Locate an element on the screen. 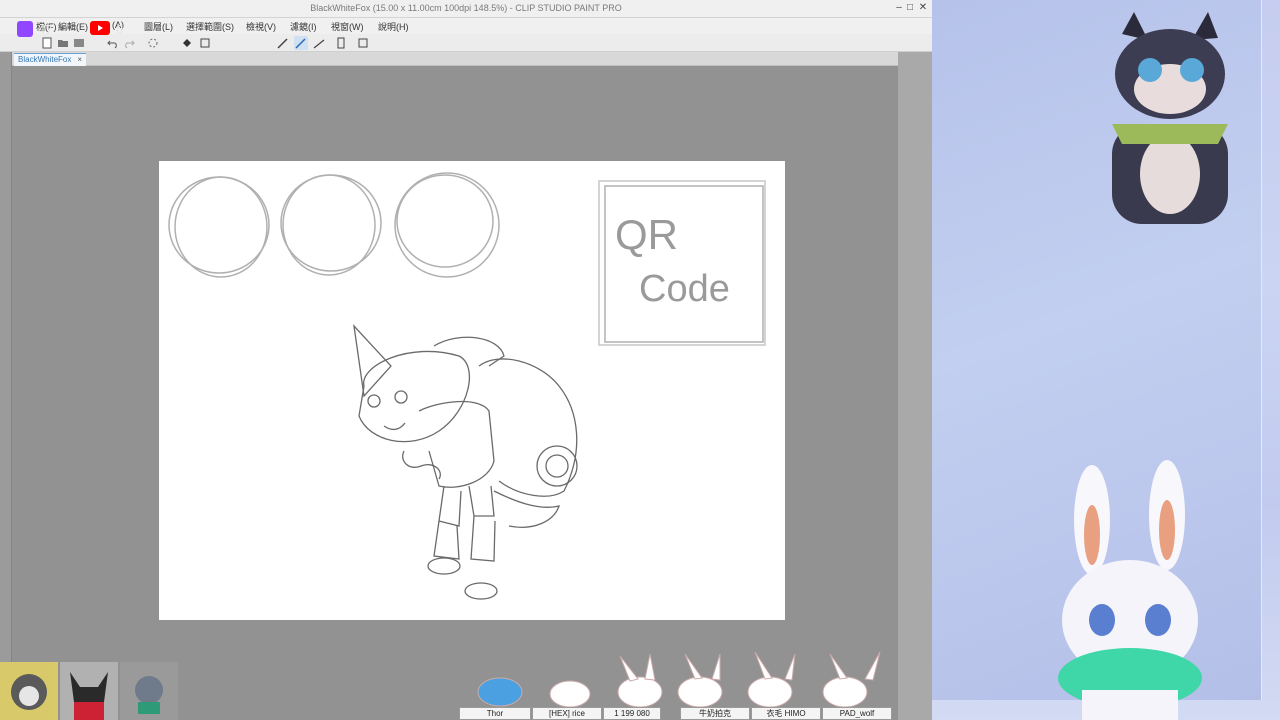 Image resolution: width=1280 pixels, height=720 pixels. sketch-circle-1b is located at coordinates (221, 227).